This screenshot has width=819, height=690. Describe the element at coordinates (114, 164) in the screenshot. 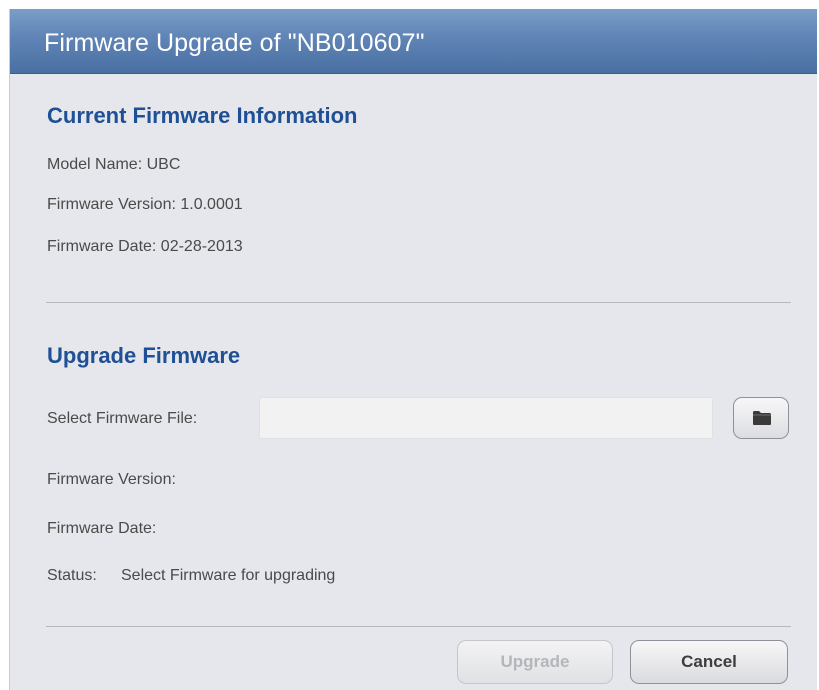

I see `model-name-text: Model Name: UBC` at that location.